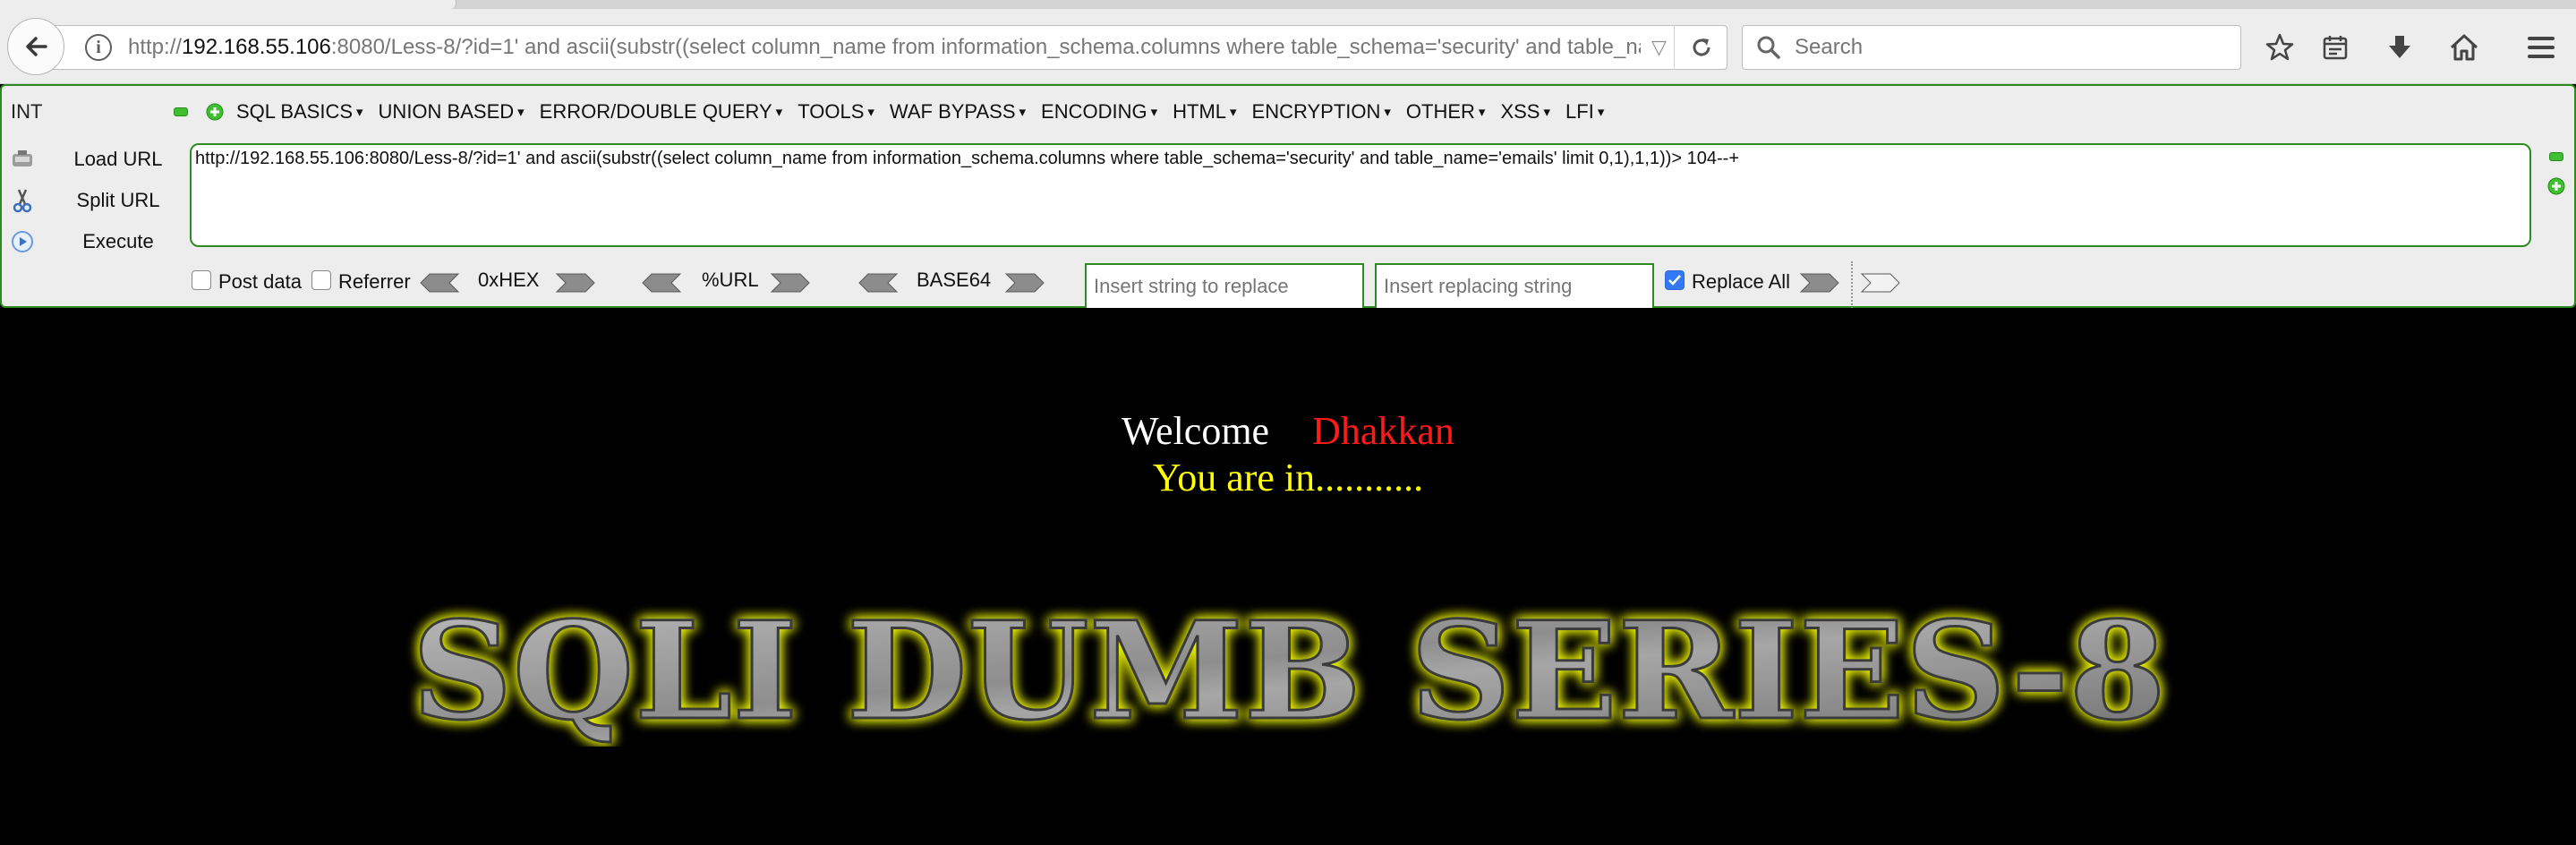  I want to click on username-text: Dhakkan, so click(1383, 431).